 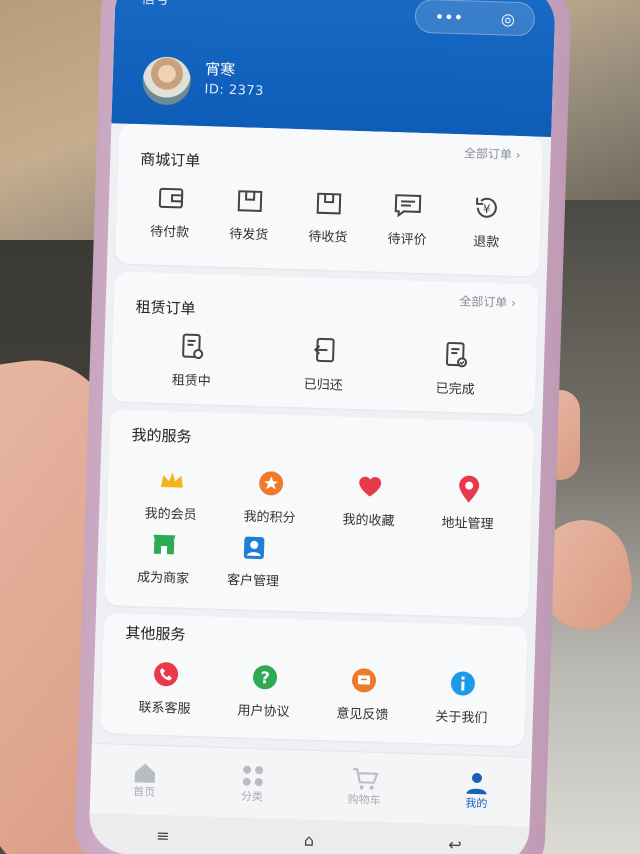 I want to click on wallet-icon, so click(x=170, y=198).